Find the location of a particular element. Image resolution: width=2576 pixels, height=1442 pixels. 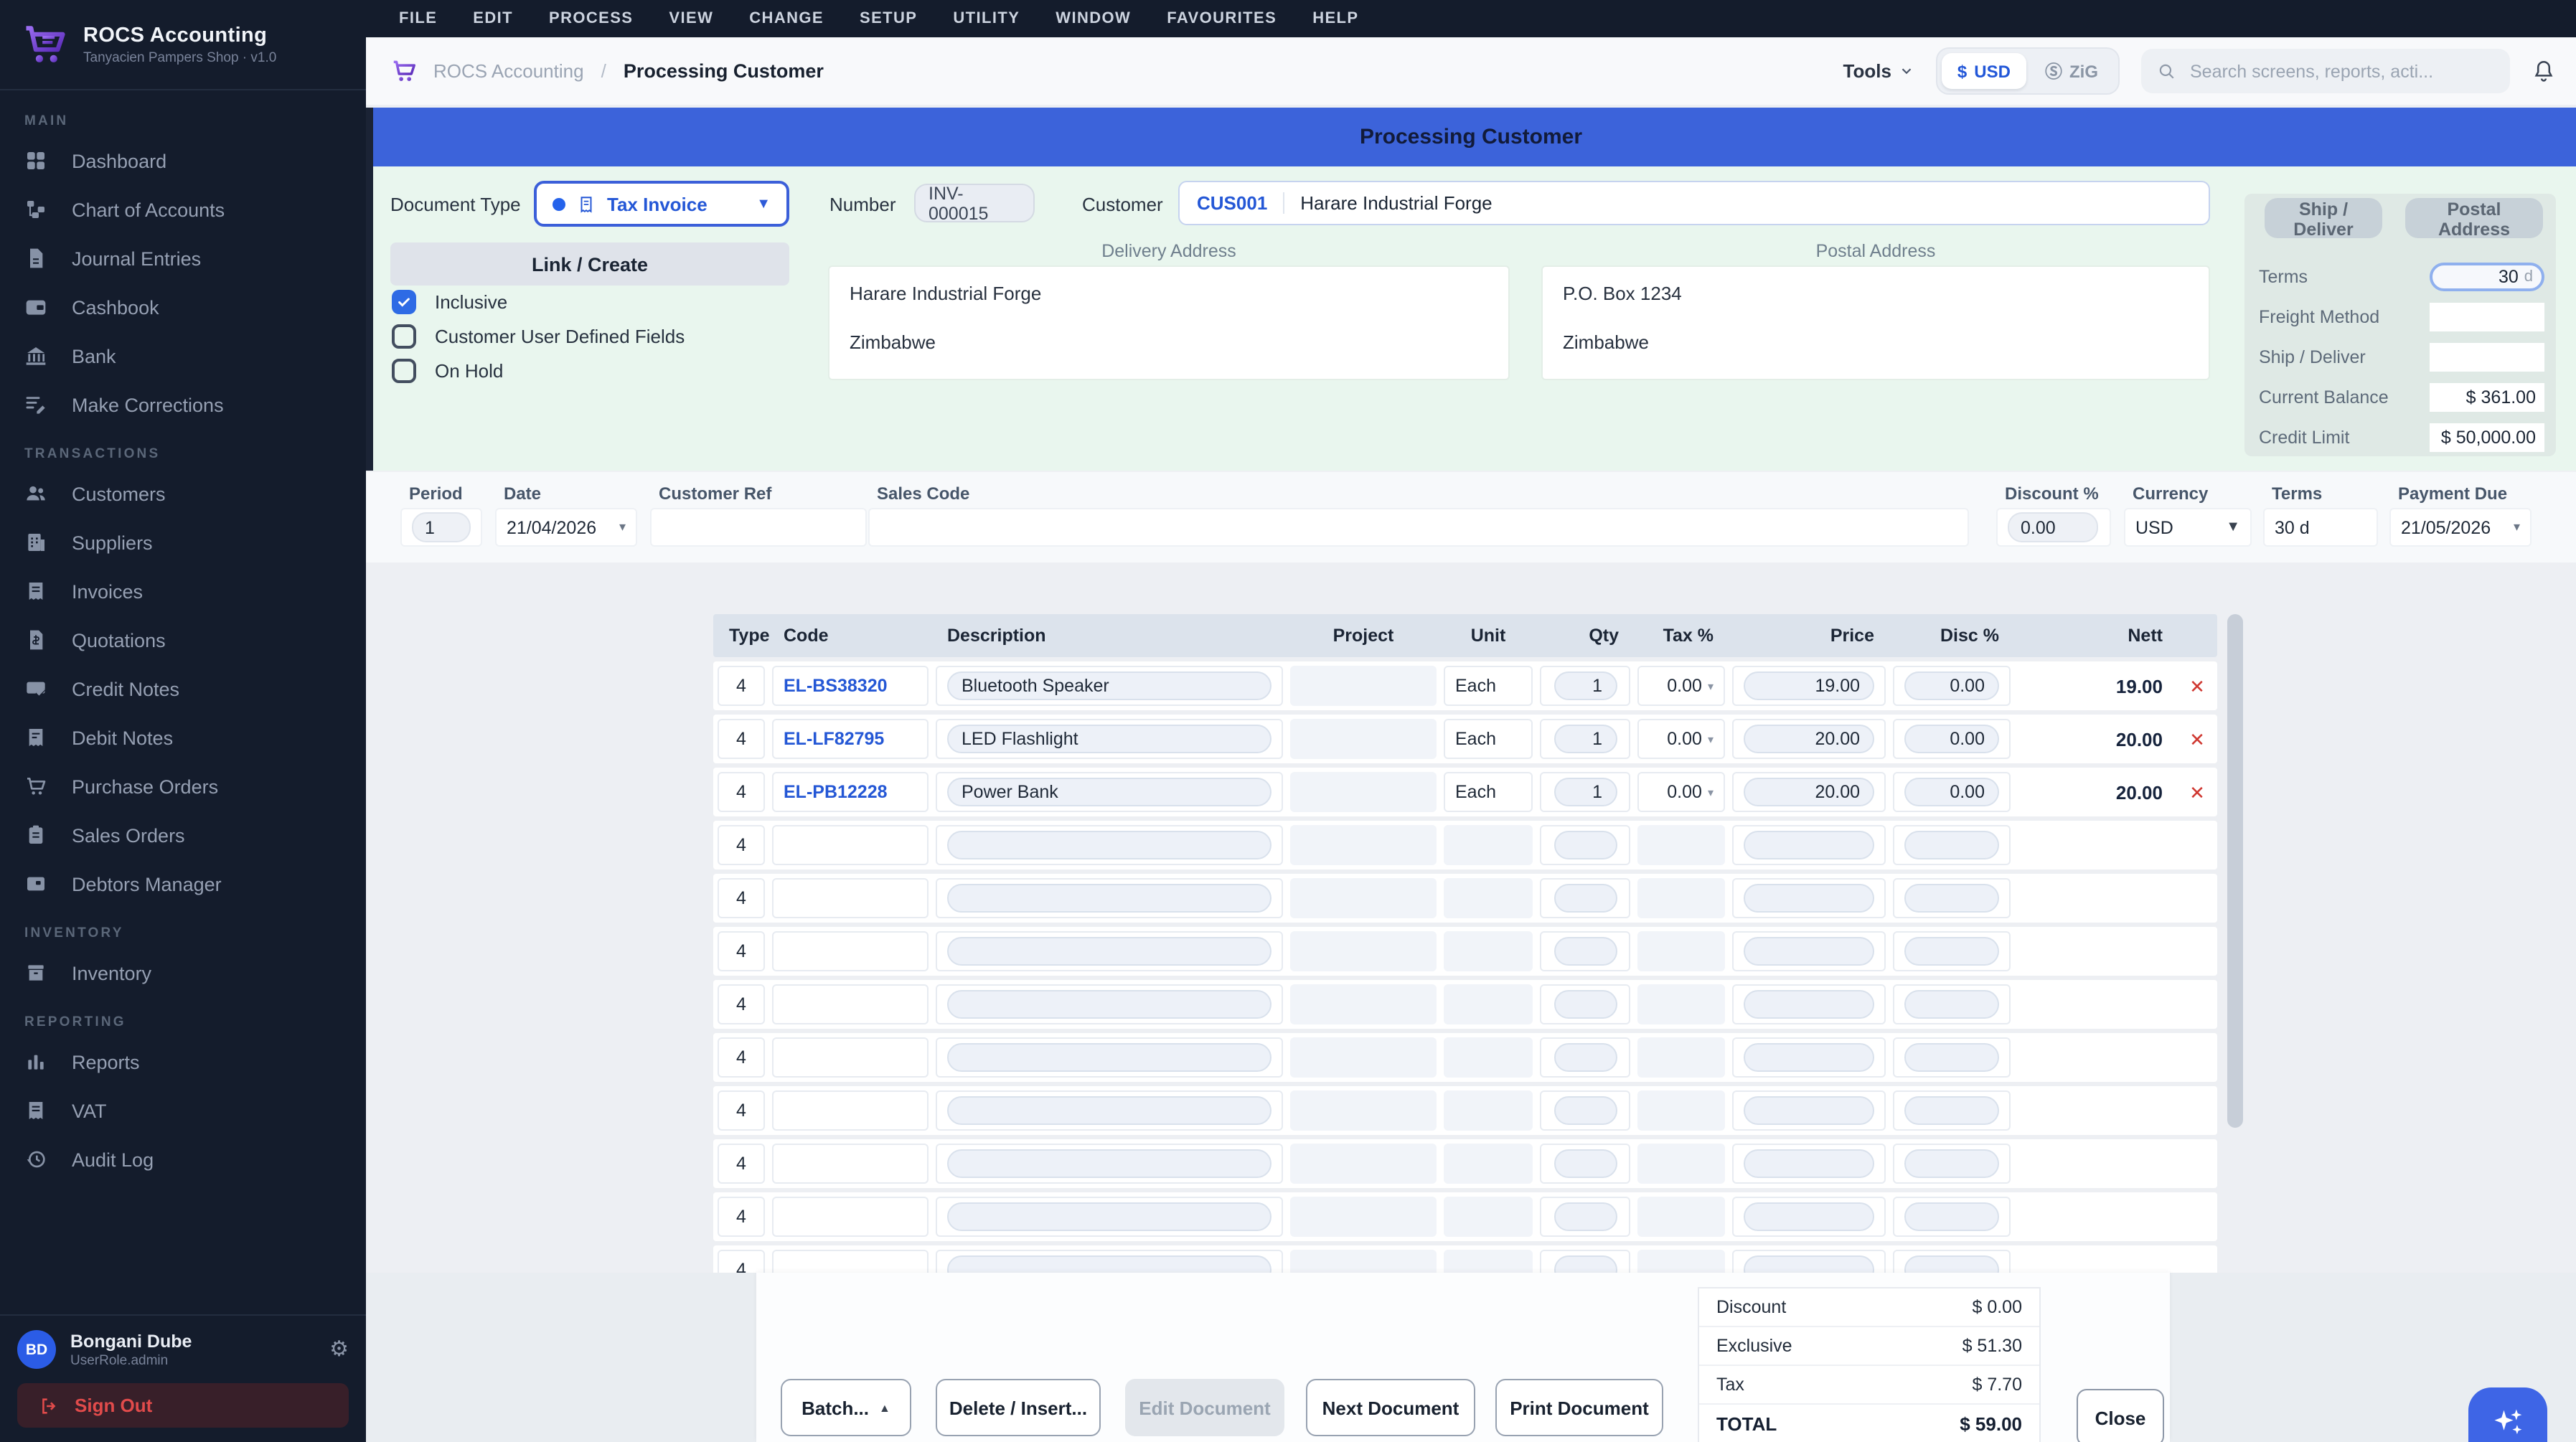

item-code-link: EL-PB12228 is located at coordinates (836, 792).